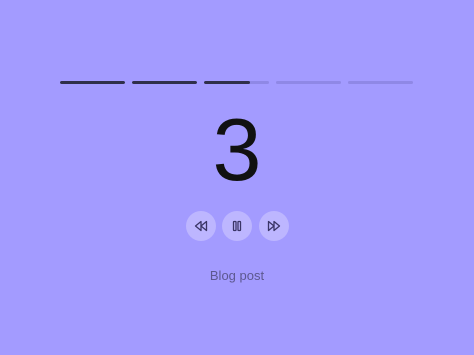 Image resolution: width=474 pixels, height=355 pixels. I want to click on rewind-button, so click(201, 226).